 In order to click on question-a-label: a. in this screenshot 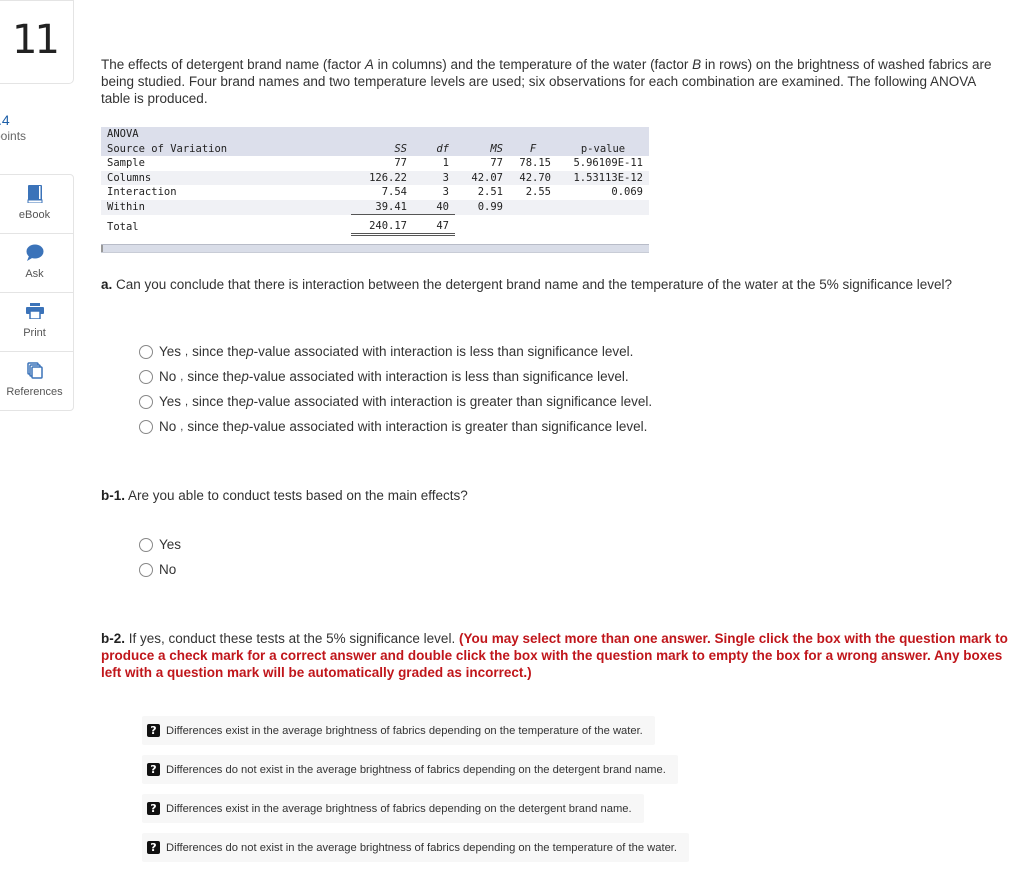, I will do `click(107, 284)`.